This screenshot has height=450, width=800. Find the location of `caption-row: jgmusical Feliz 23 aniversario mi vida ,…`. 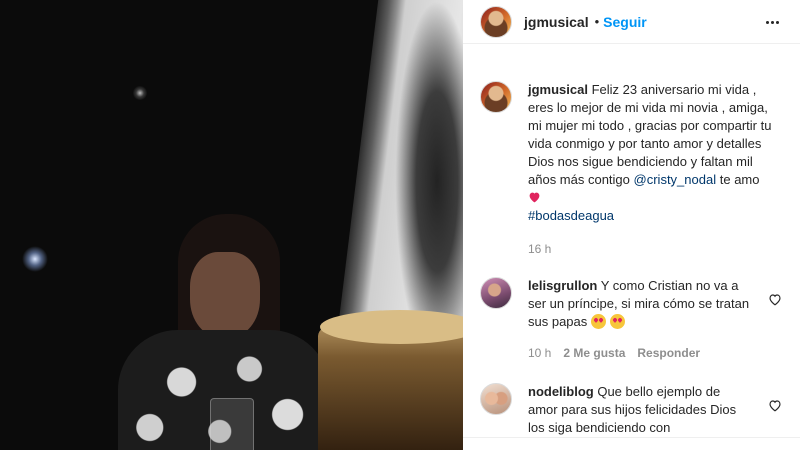

caption-row: jgmusical Feliz 23 aniversario mi vida ,… is located at coordinates (631, 169).